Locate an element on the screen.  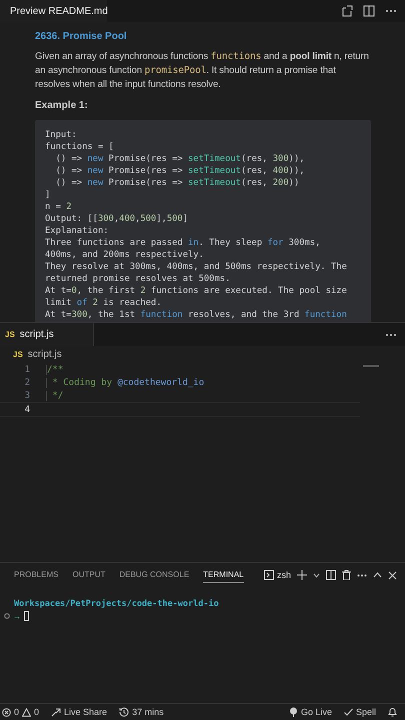
panel-tab: PROBLEMS is located at coordinates (36, 575).